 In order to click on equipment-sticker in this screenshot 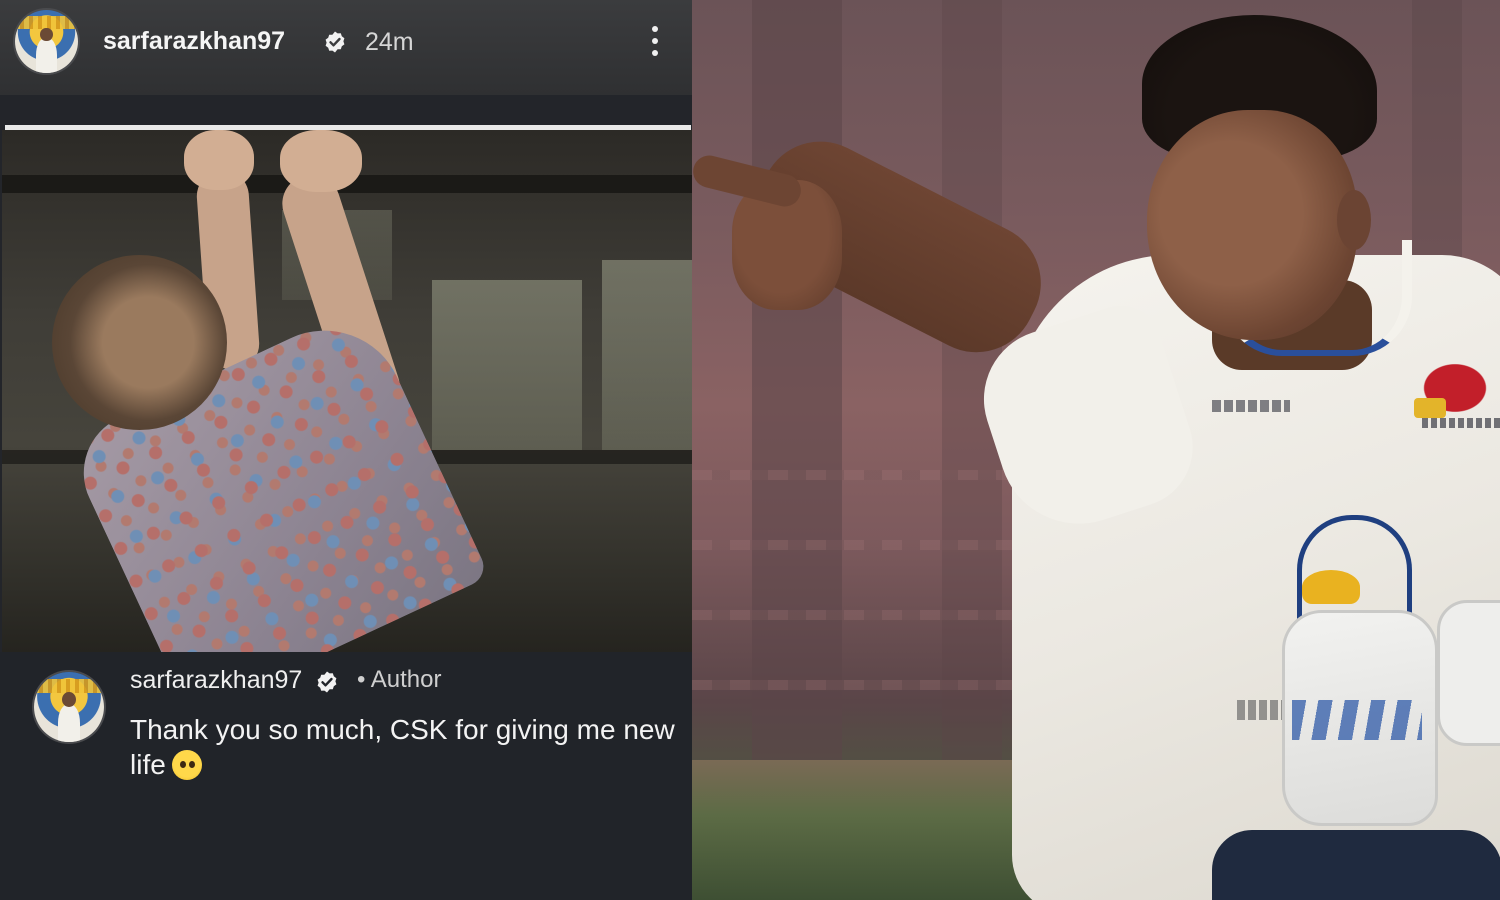, I will do `click(1331, 587)`.